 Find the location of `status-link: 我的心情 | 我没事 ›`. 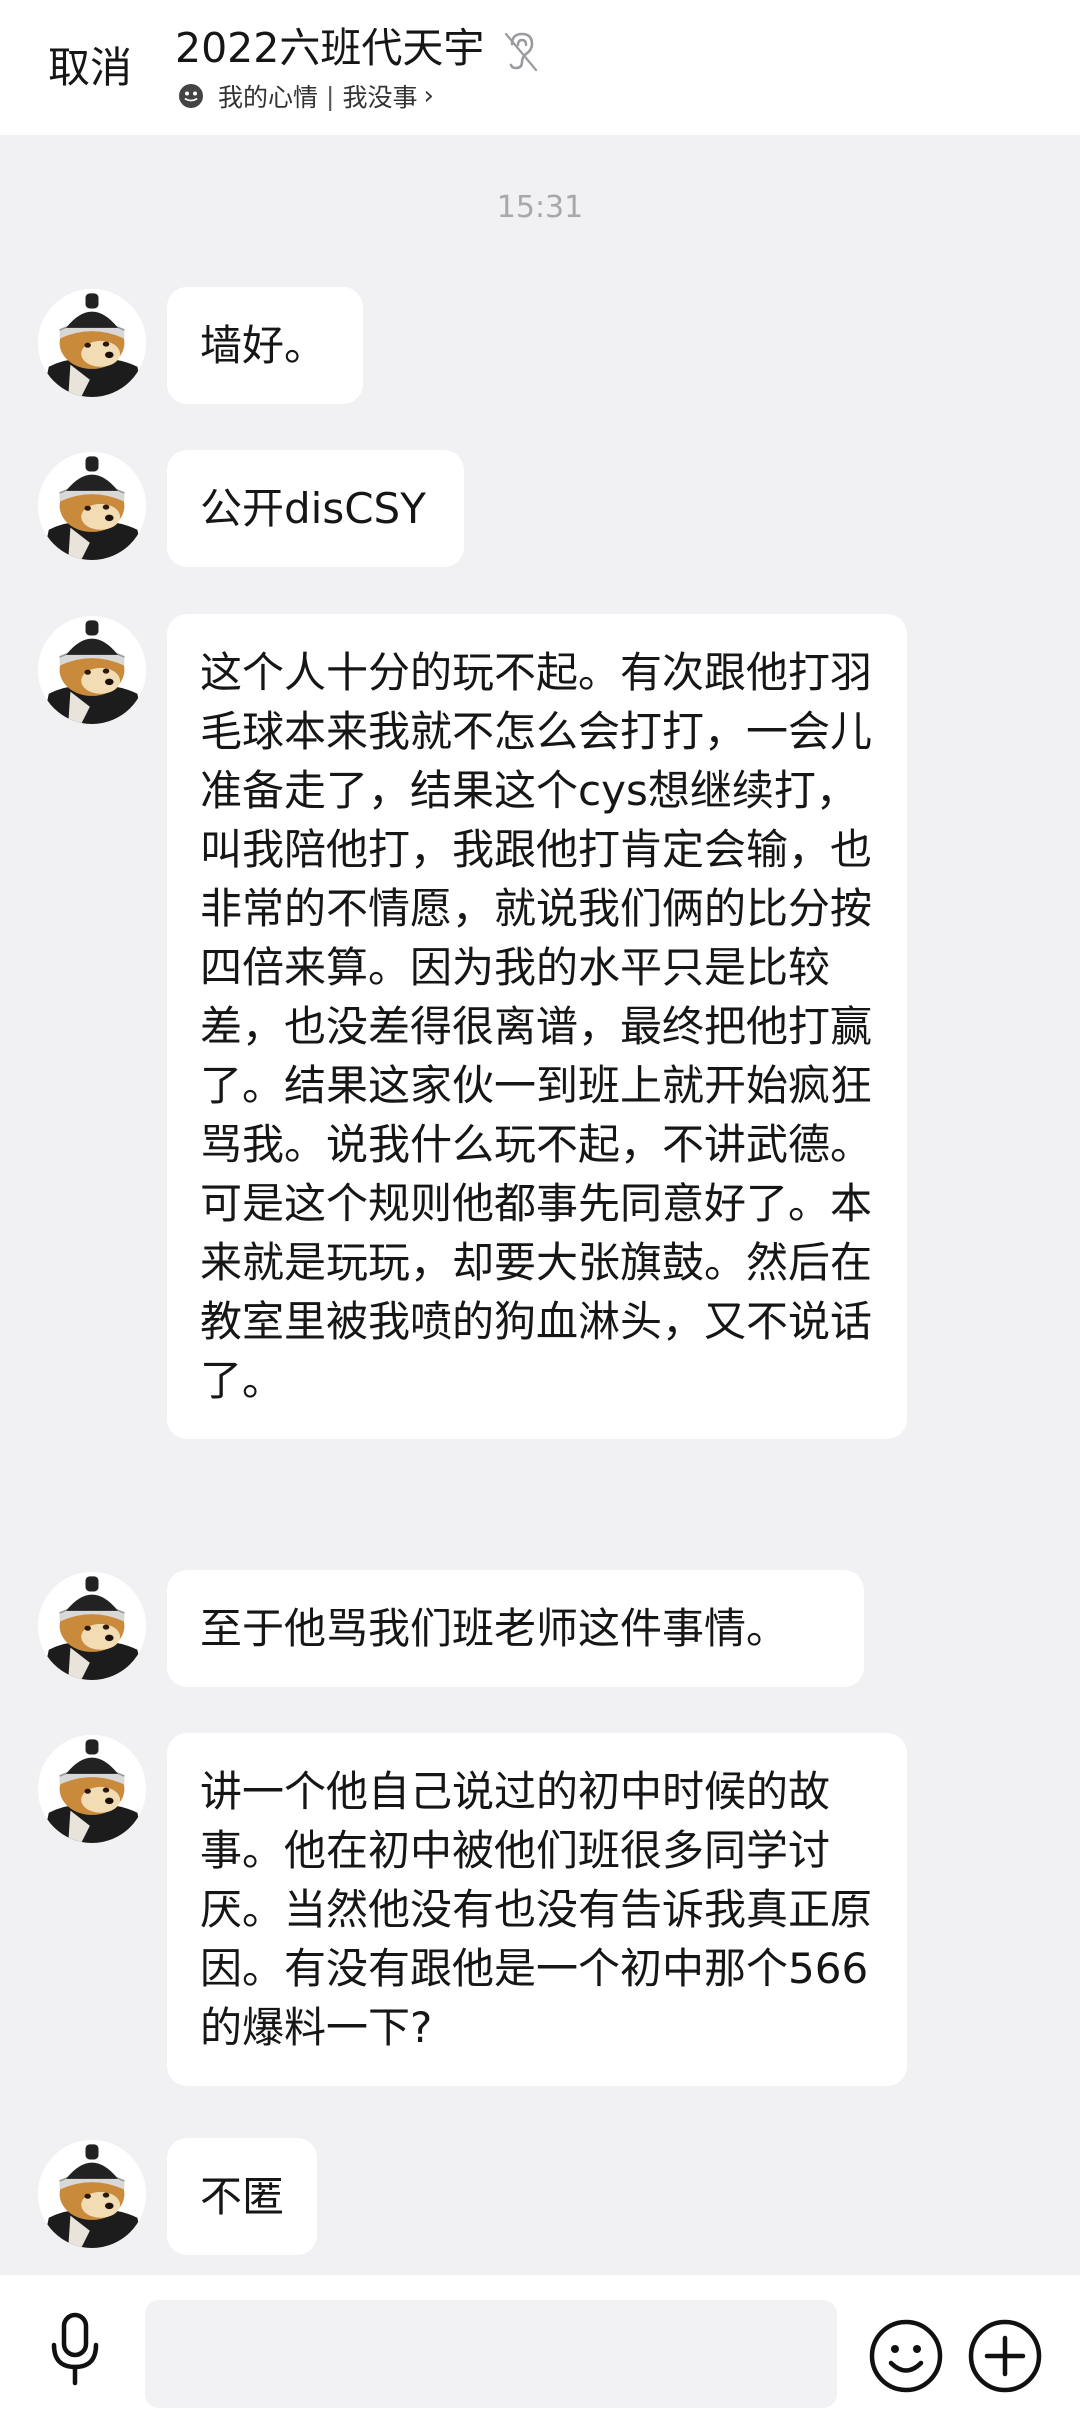

status-link: 我的心情 | 我没事 › is located at coordinates (306, 96).